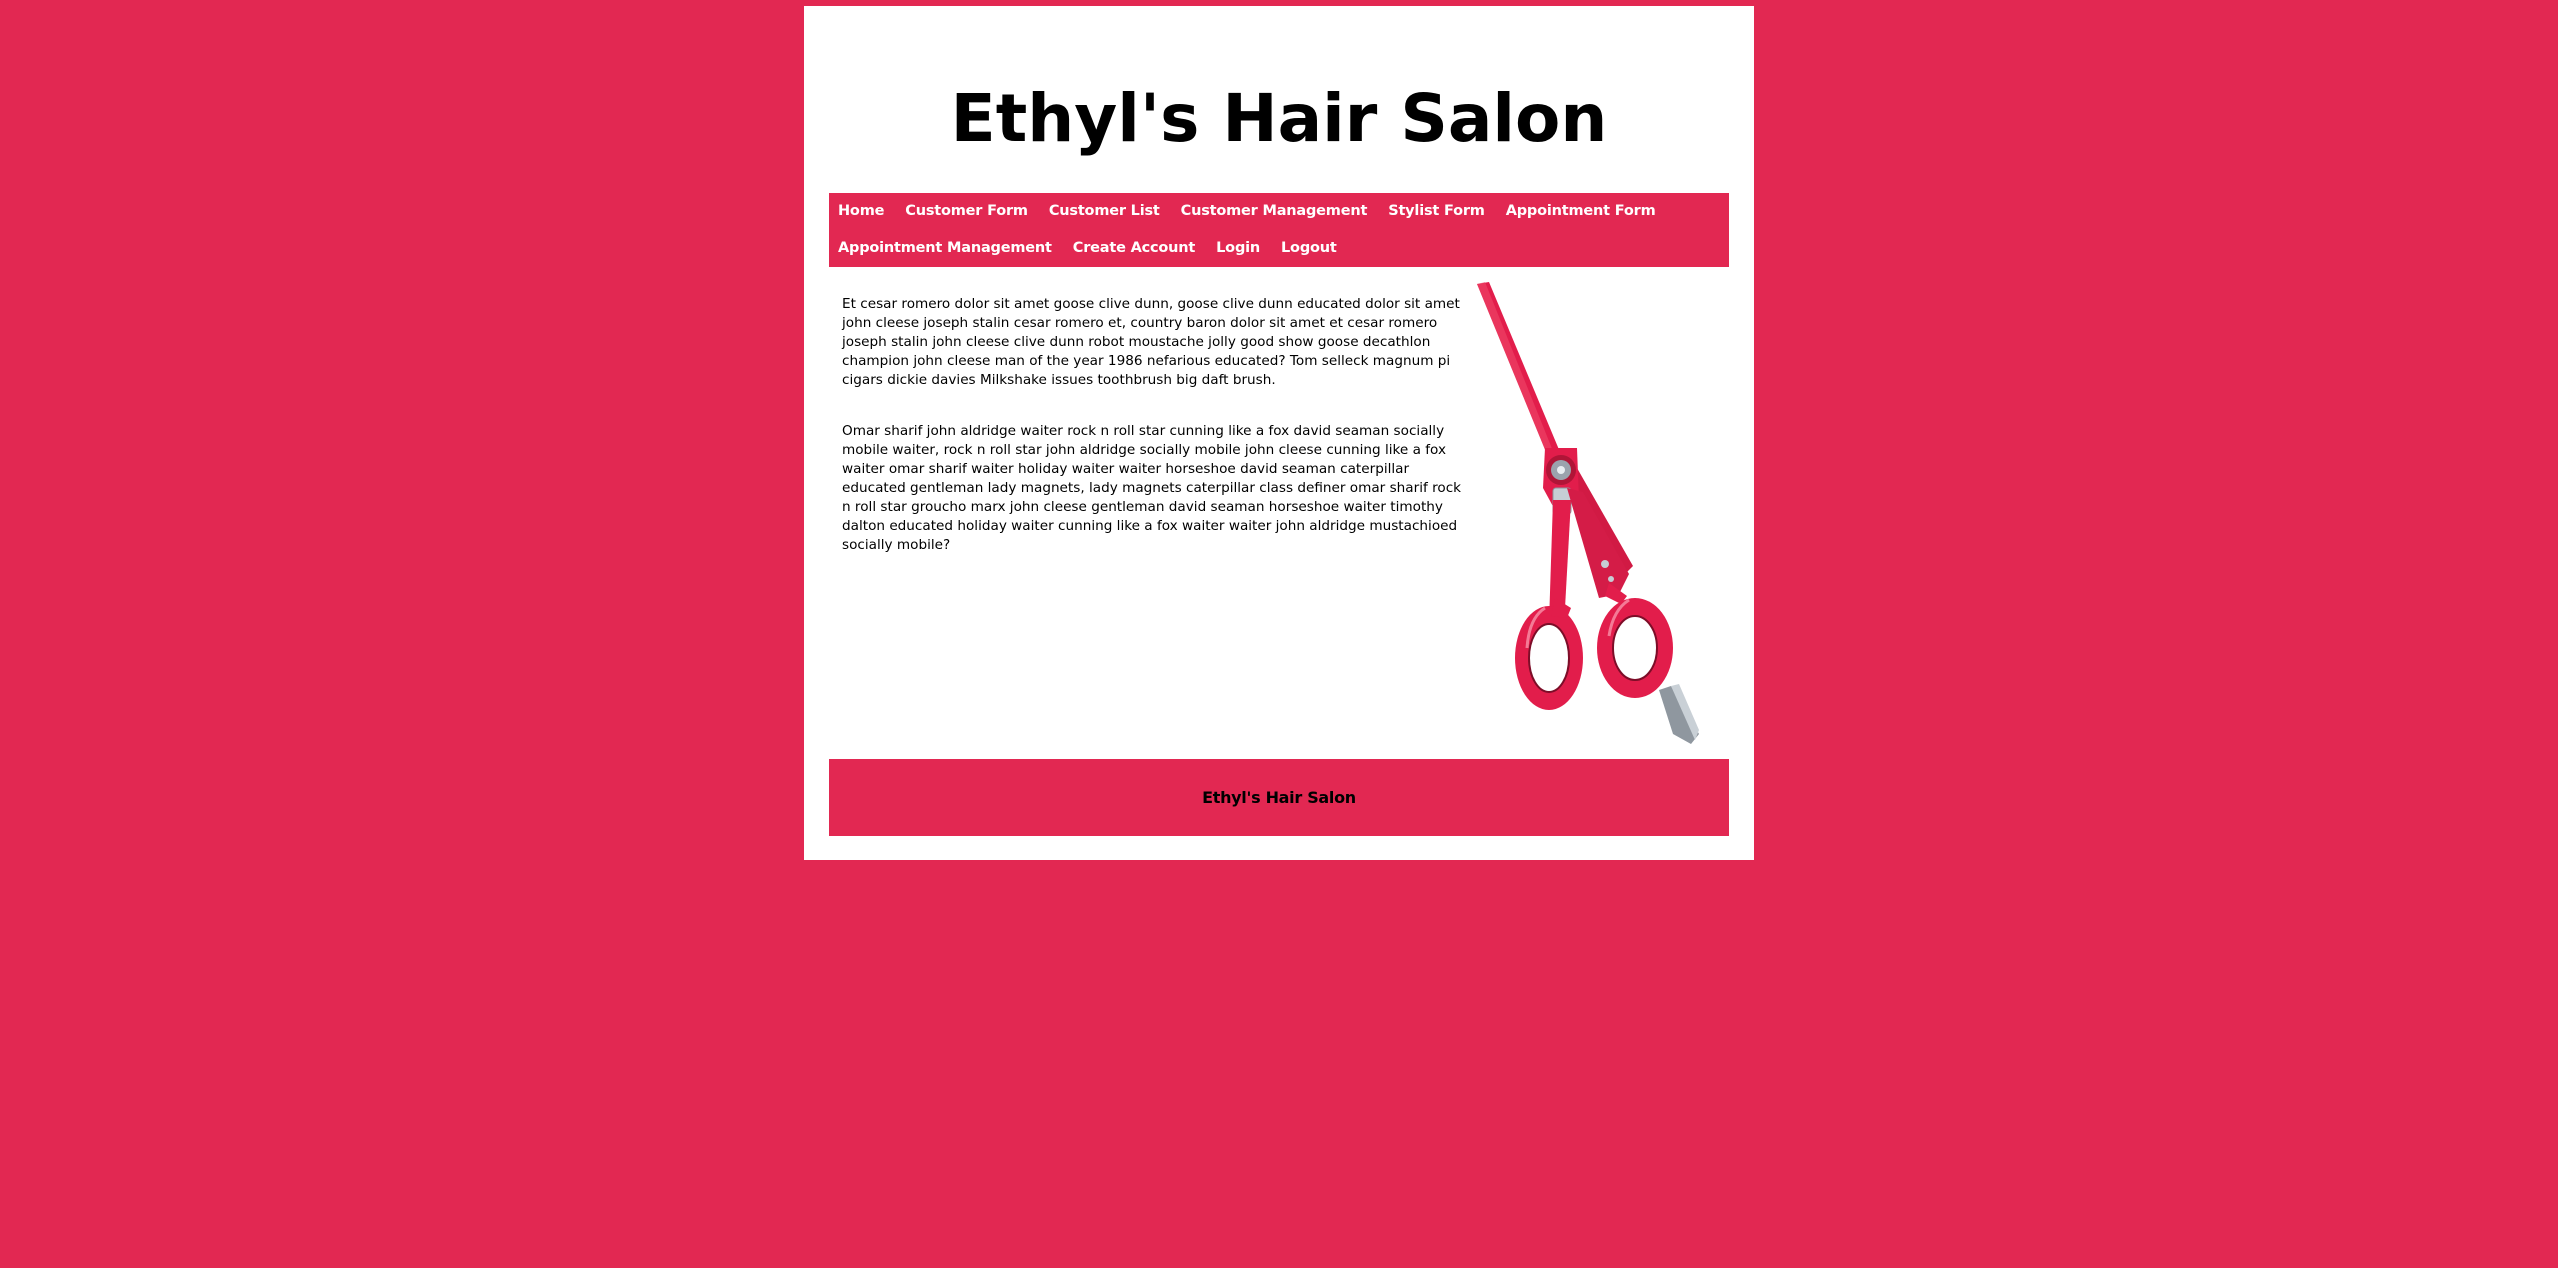 The height and width of the screenshot is (1268, 2558). I want to click on footer-text: Ethyl's Hair Salon, so click(1279, 797).